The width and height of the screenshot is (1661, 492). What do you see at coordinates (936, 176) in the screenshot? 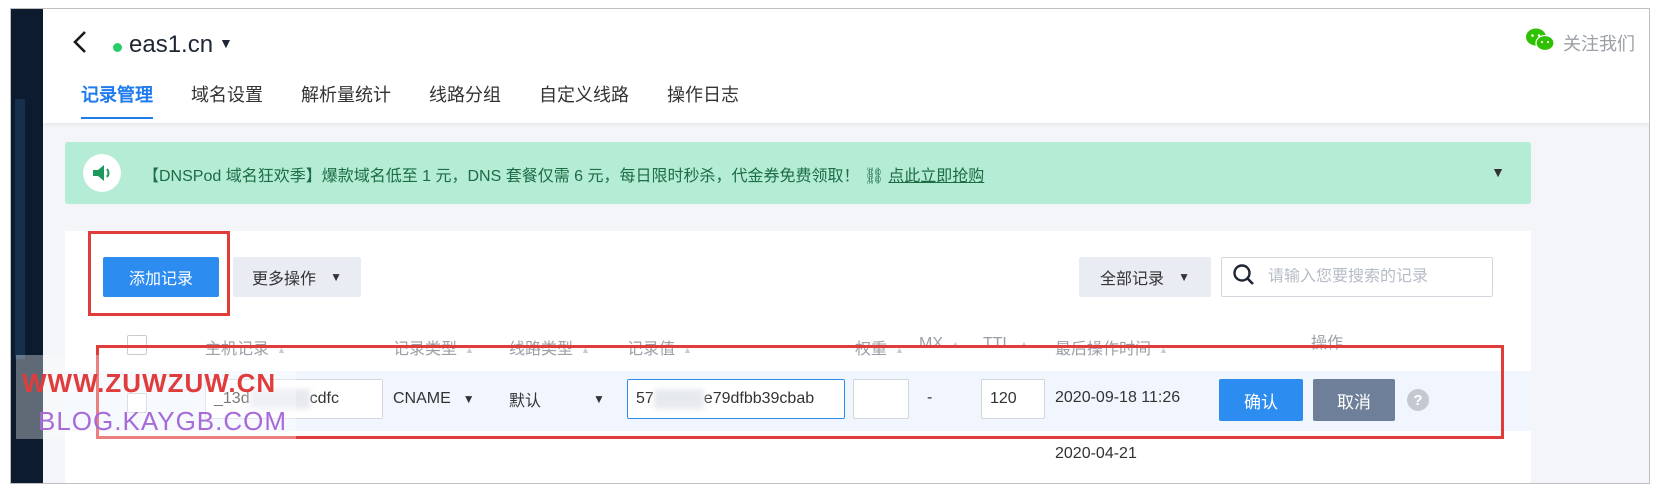
I see `banner-link: 点此立即抢购` at bounding box center [936, 176].